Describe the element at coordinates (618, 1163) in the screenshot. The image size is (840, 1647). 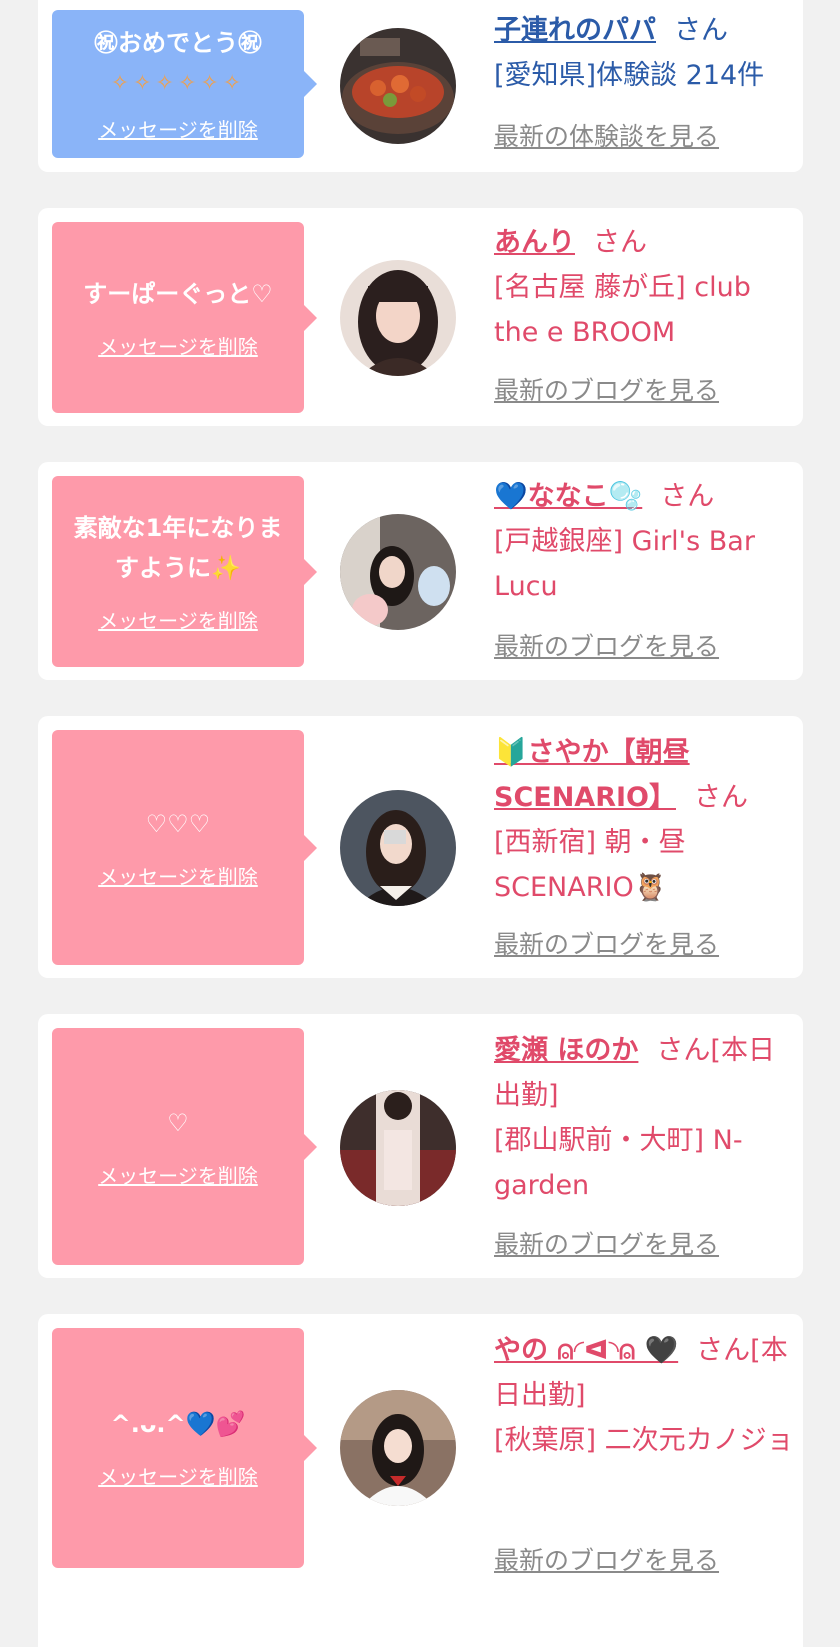
I see `user-subtitle: [郡山駅前・大町] N-garden` at that location.